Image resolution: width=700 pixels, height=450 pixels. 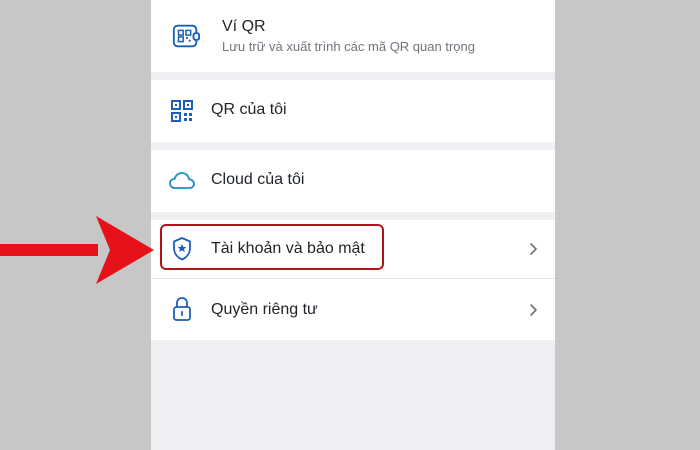 What do you see at coordinates (288, 248) in the screenshot?
I see `account-security-label: Tài khoản và bảo mật` at bounding box center [288, 248].